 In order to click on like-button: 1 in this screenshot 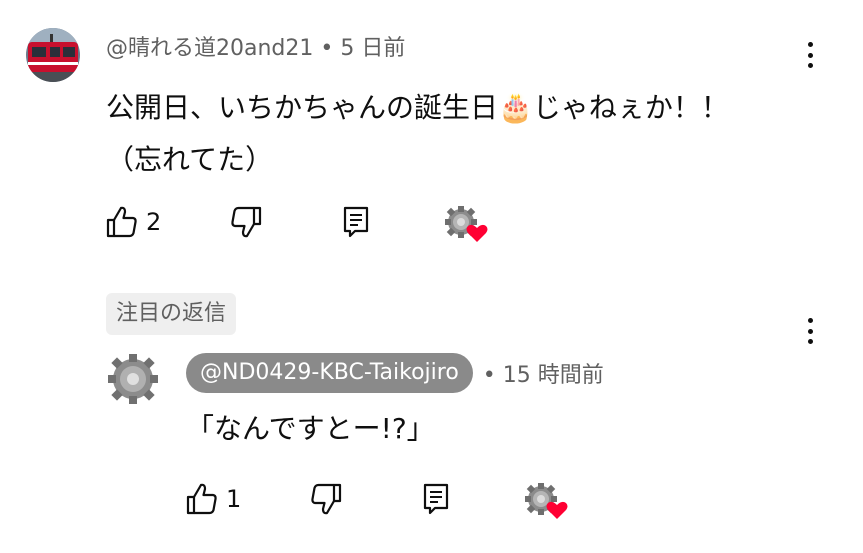, I will do `click(213, 499)`.